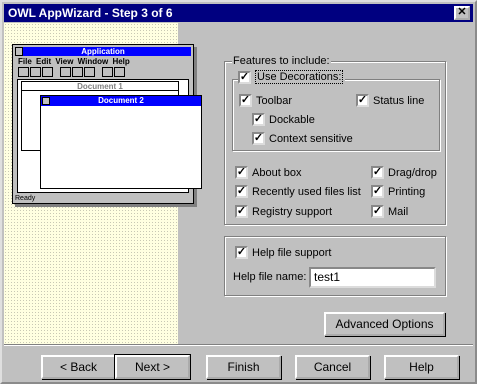 The image size is (477, 384). I want to click on title-bar: OWL AppWizard - Step 3 of 6 ✕, so click(238, 13).